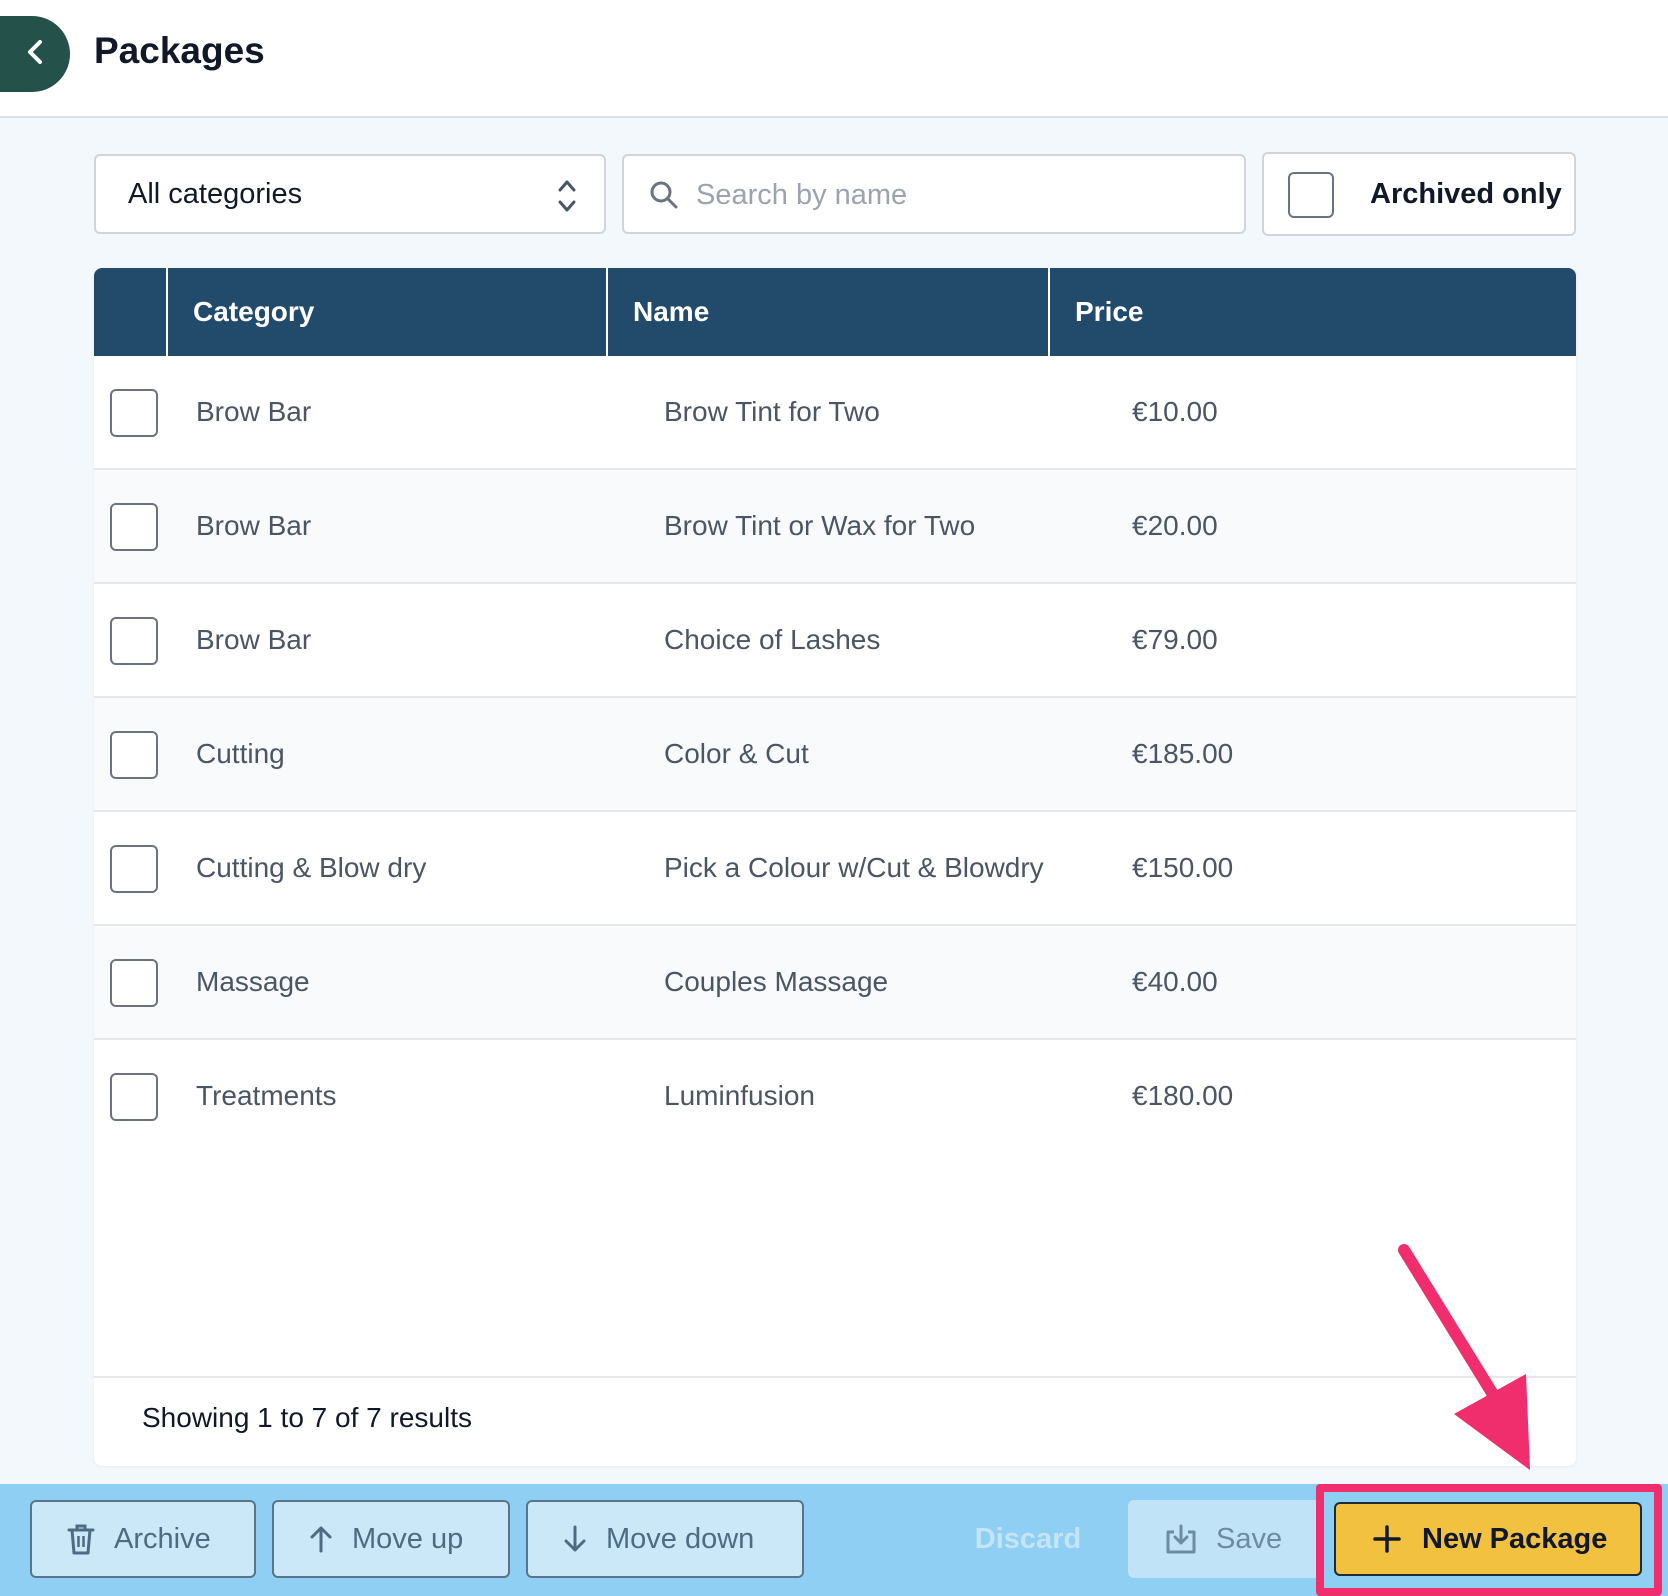 This screenshot has height=1596, width=1668. Describe the element at coordinates (772, 411) in the screenshot. I see `cell-name: Brow Tint for Two` at that location.